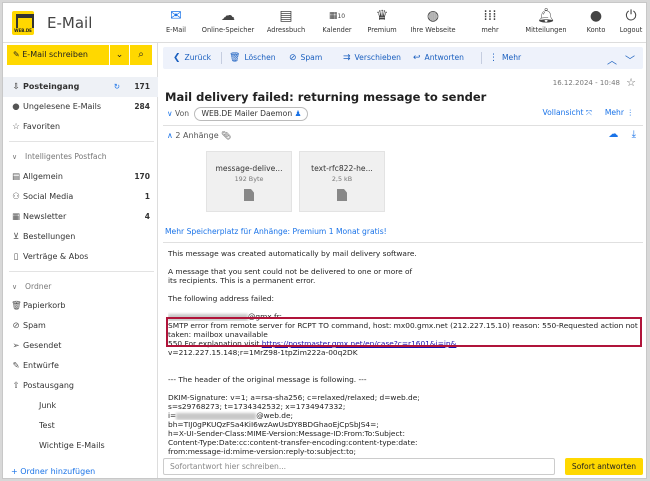 The image size is (650, 481). I want to click on sidebar-item-ungelesen: ● Ungelesene E-Mails 284, so click(80, 107).